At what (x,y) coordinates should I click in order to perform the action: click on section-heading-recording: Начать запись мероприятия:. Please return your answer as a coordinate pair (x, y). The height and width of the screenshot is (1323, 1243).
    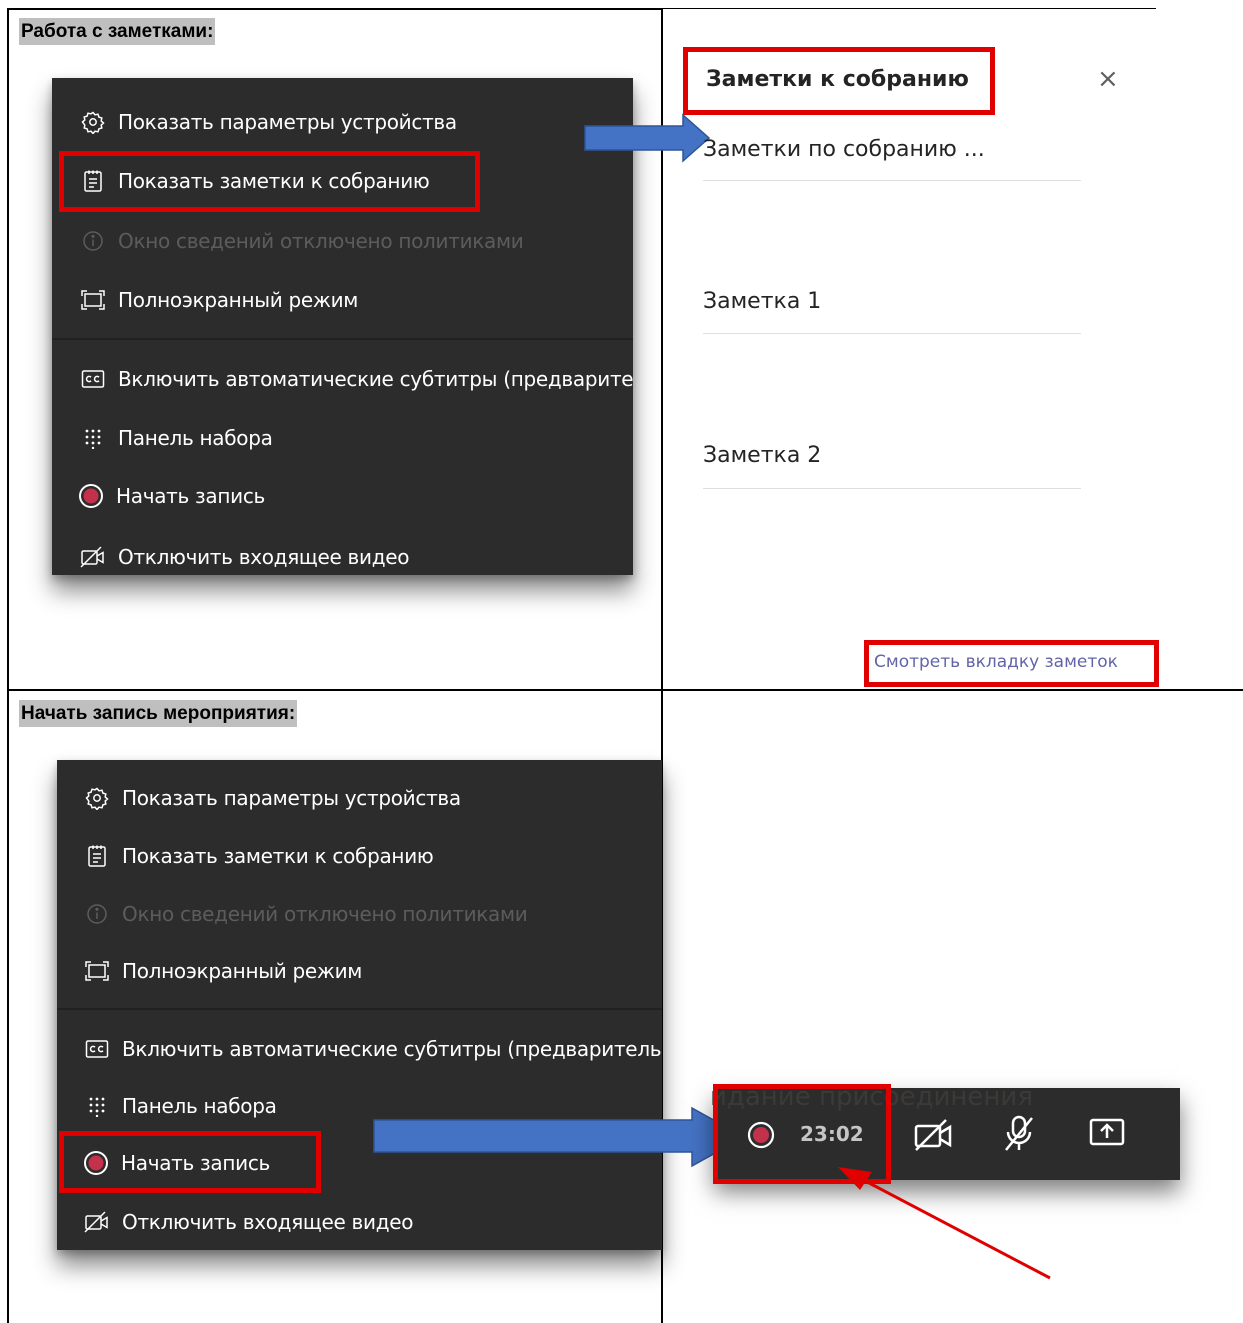
    Looking at the image, I should click on (158, 713).